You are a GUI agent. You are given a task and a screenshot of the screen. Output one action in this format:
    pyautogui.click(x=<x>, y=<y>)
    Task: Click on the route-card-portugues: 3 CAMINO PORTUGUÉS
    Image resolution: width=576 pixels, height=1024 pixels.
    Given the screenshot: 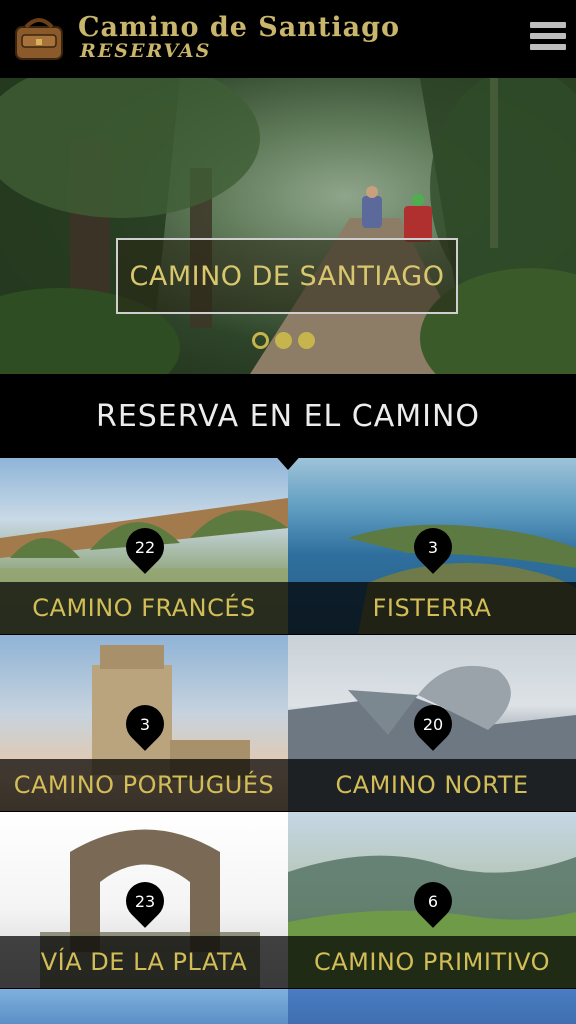 What is the action you would take?
    pyautogui.click(x=144, y=723)
    